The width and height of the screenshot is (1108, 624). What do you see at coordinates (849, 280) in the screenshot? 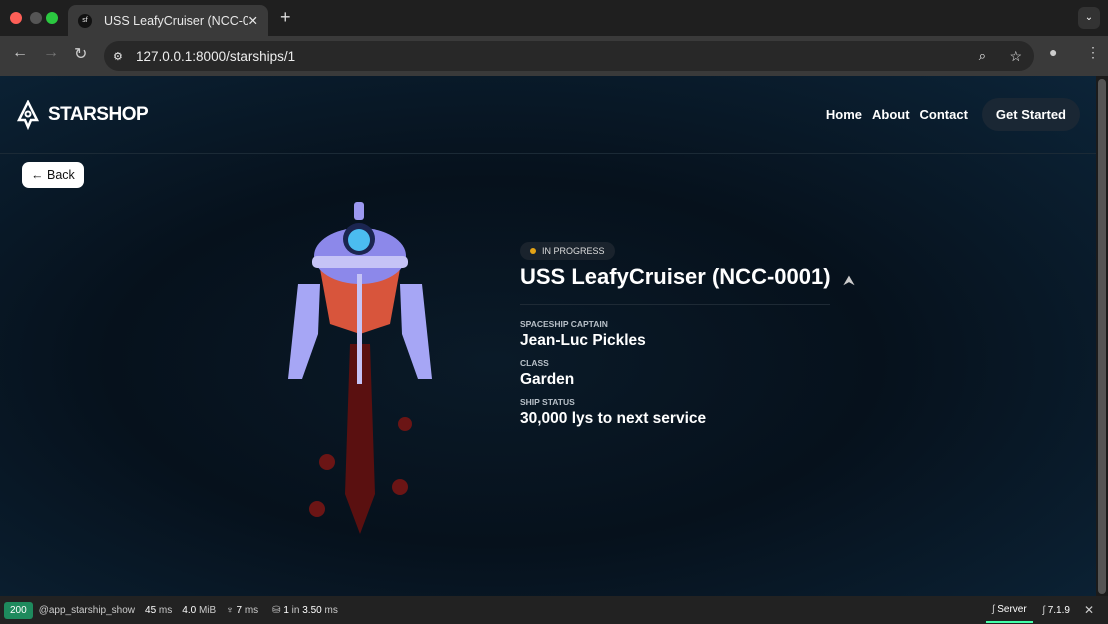
I see `mouse-cursor-icon: ⮝` at bounding box center [849, 280].